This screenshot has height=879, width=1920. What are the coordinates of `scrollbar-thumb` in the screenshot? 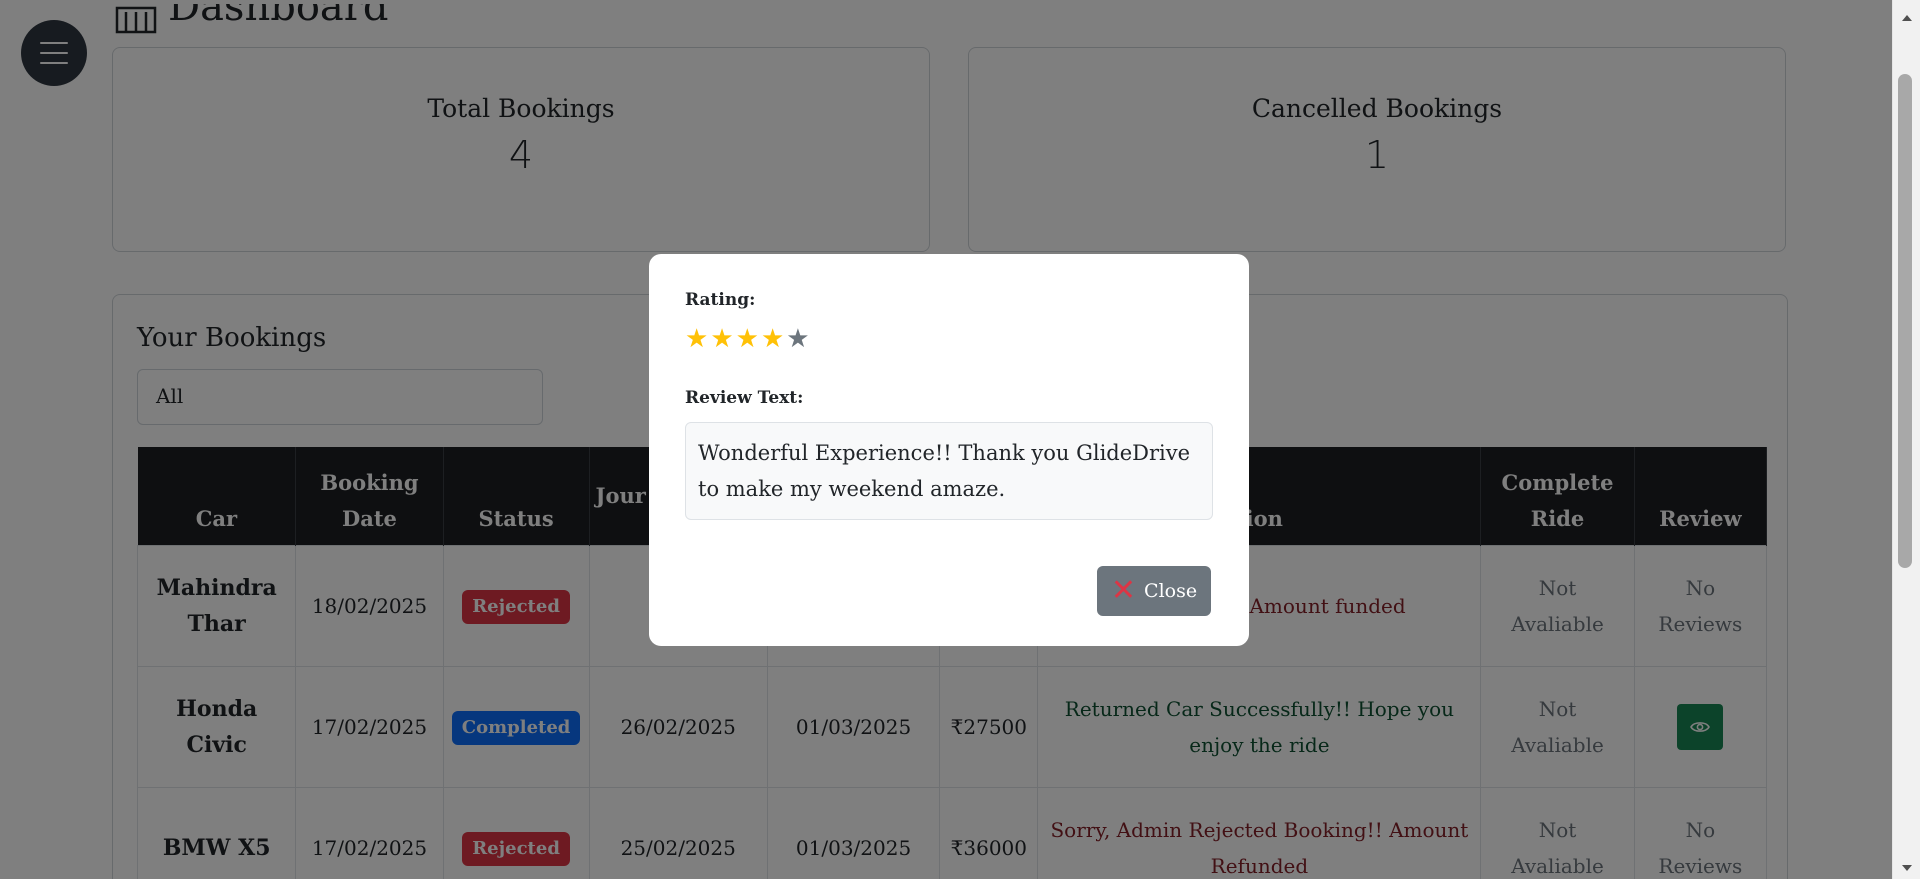 It's located at (1905, 321).